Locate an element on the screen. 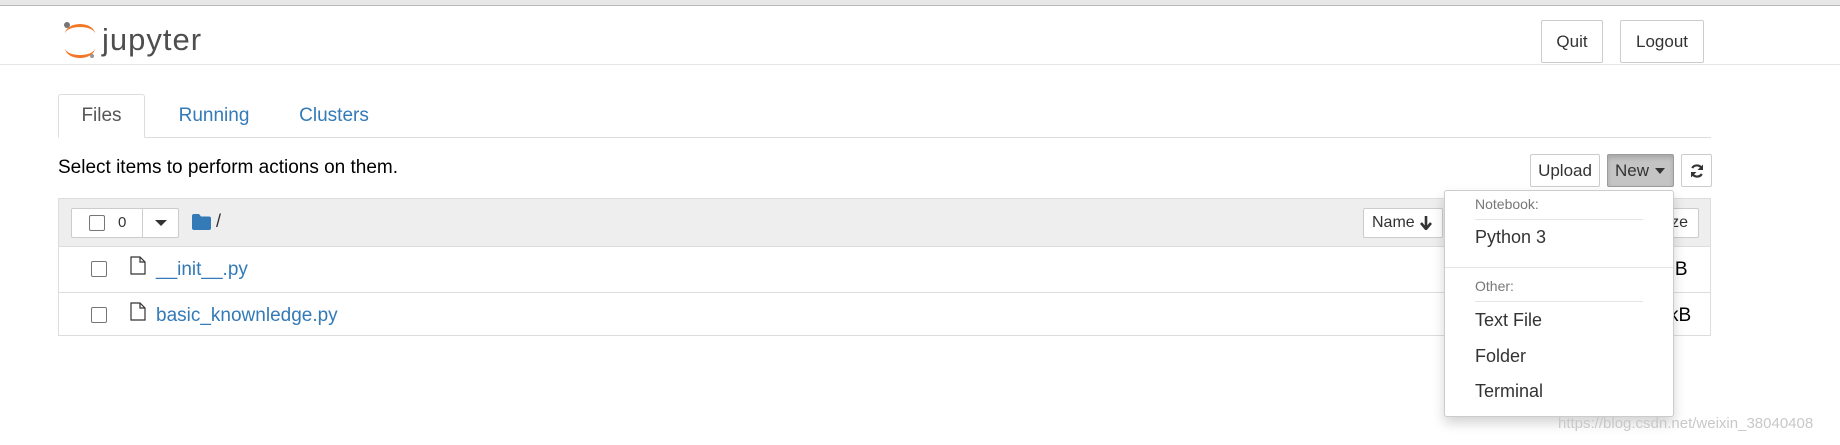 The image size is (1840, 445). select-all-checkbox is located at coordinates (97, 223).